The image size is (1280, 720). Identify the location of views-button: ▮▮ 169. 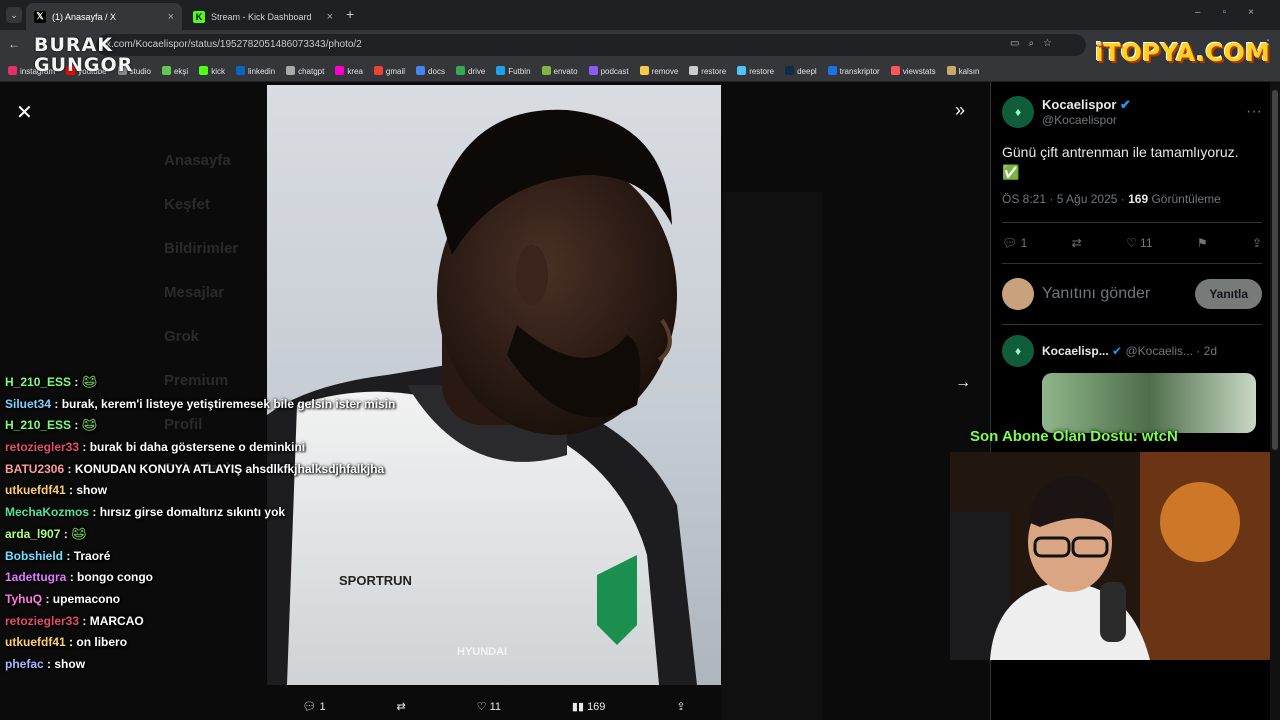
(589, 706).